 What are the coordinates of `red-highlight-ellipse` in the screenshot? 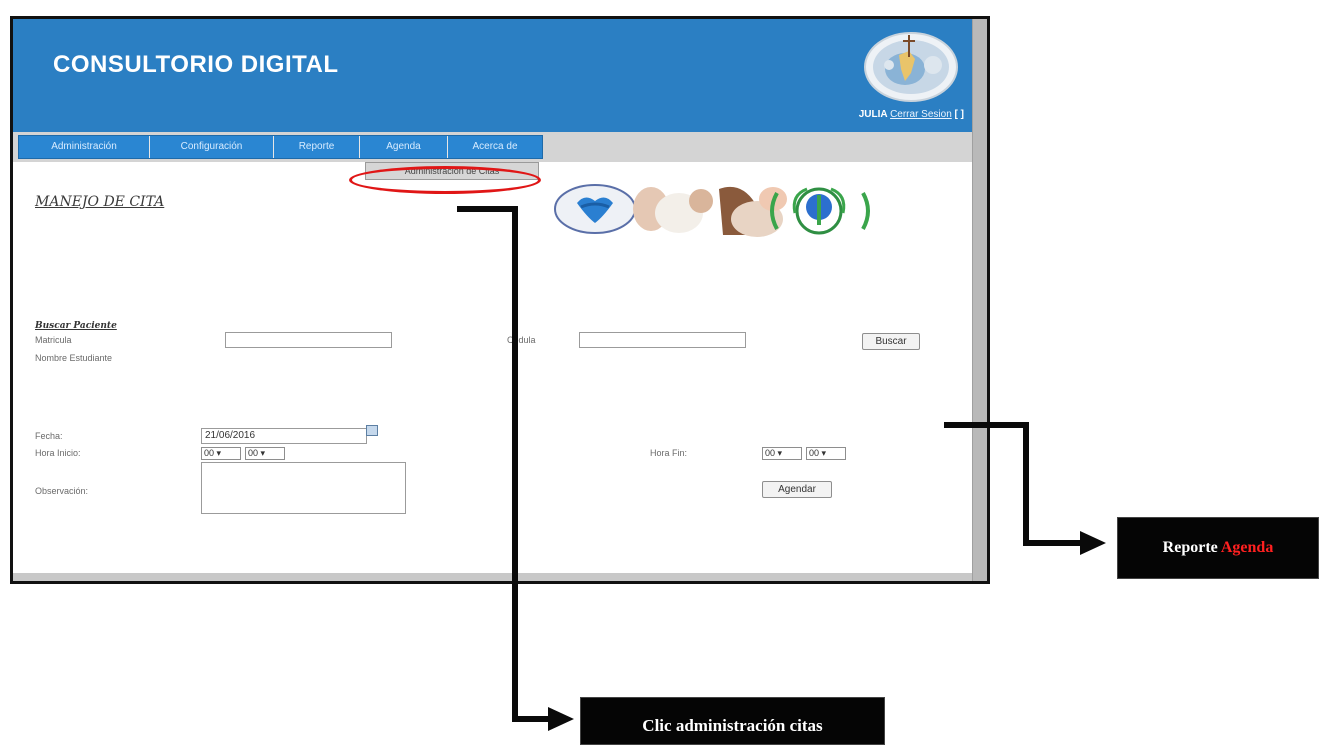 It's located at (445, 180).